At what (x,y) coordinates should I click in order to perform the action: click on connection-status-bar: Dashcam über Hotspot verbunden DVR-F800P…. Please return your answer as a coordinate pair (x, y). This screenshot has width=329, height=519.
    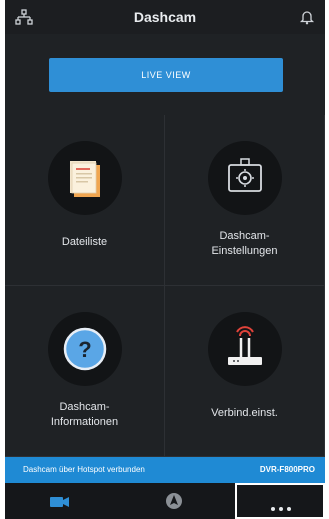
    Looking at the image, I should click on (165, 470).